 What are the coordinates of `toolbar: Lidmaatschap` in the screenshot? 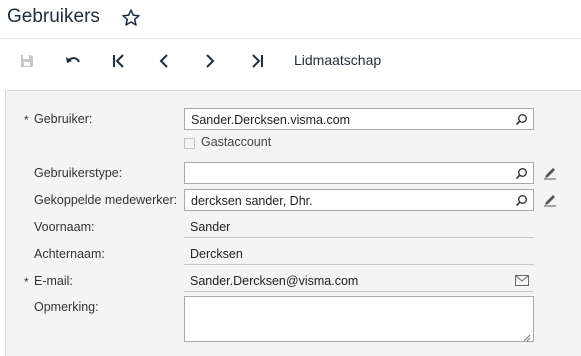 It's located at (290, 61).